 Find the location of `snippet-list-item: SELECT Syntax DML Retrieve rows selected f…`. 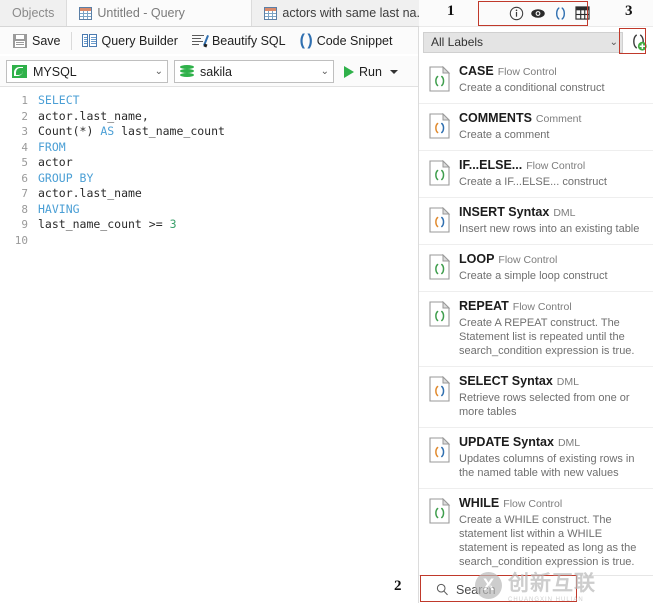

snippet-list-item: SELECT Syntax DML Retrieve rows selected f… is located at coordinates (536, 397).